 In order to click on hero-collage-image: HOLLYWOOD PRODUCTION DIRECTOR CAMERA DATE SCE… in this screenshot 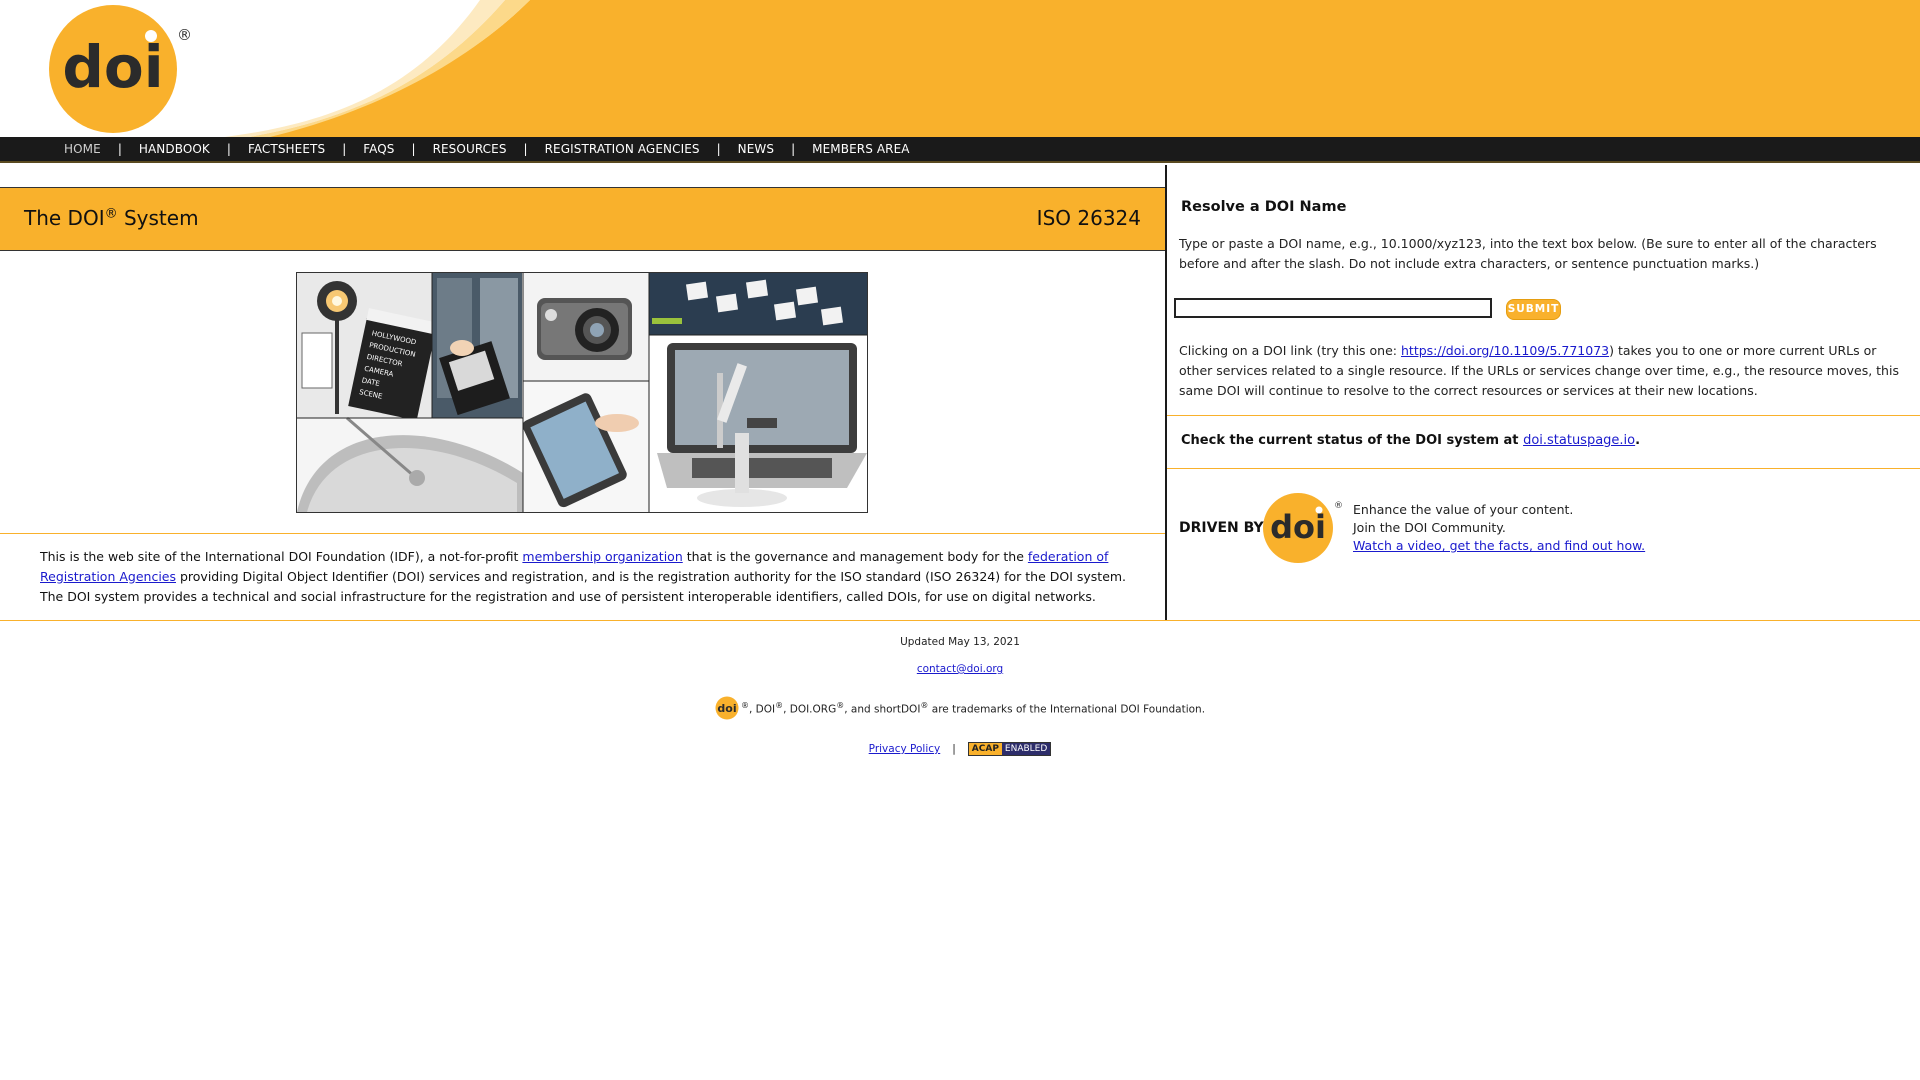, I will do `click(582, 392)`.